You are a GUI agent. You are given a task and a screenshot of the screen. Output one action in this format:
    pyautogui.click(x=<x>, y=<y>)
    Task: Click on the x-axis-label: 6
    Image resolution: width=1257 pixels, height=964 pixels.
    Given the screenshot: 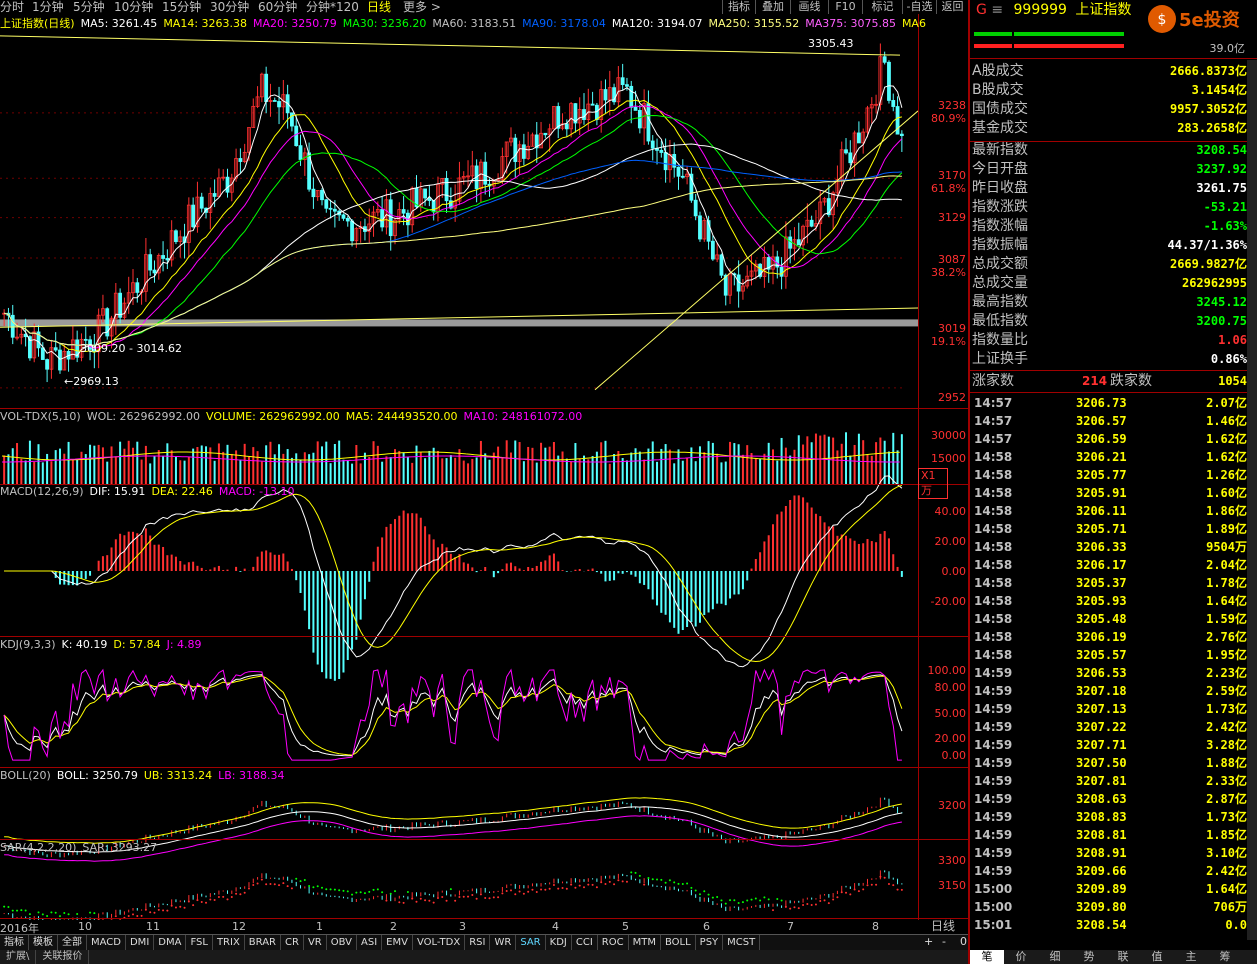 What is the action you would take?
    pyautogui.click(x=706, y=926)
    